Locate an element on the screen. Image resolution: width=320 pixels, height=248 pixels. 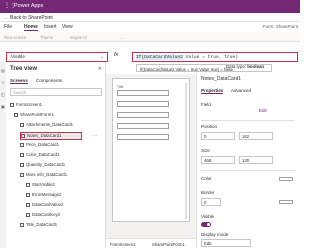
tree-node-label: SharePointForm1 is located at coordinates (37, 114).